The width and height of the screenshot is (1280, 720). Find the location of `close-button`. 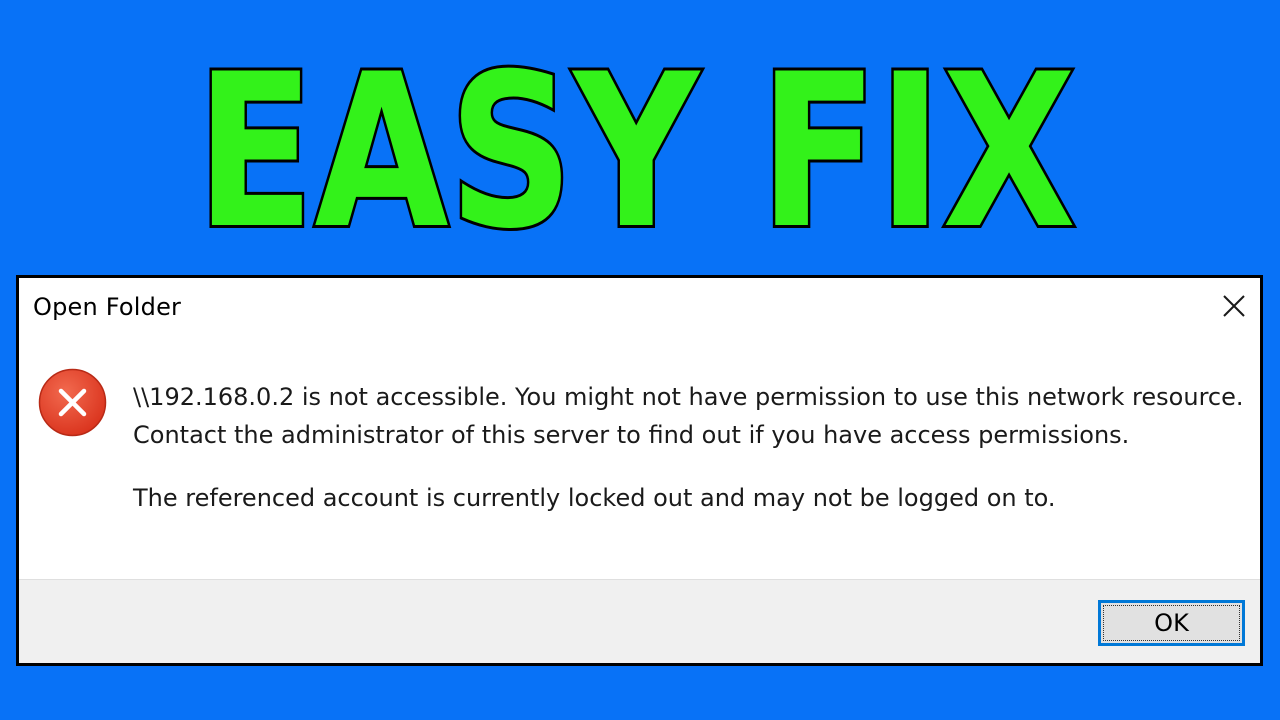

close-button is located at coordinates (1234, 306).